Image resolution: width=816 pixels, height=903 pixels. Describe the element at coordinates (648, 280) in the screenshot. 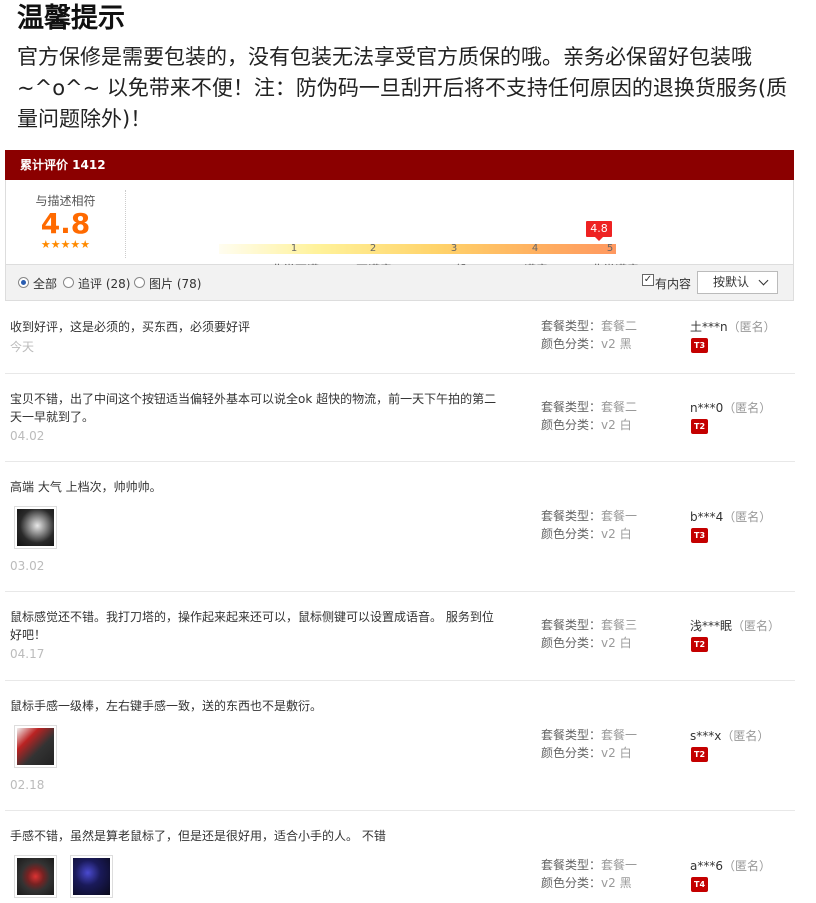

I see `has-content-checkbox: ✓` at that location.